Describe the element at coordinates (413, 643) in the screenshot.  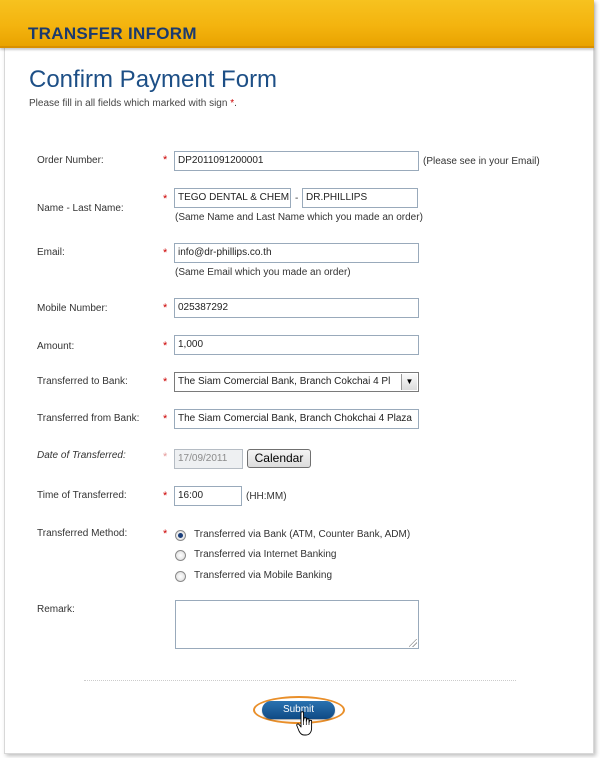
I see `resize-grip-icon` at that location.